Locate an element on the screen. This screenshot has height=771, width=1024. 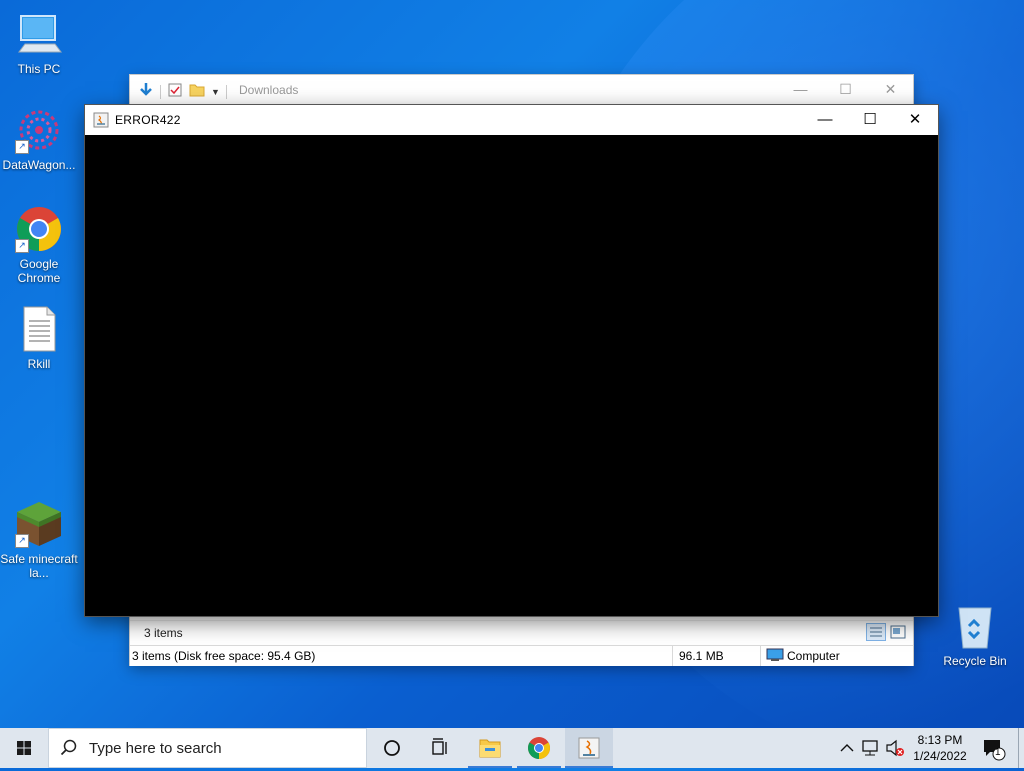
chevron-up-icon is located at coordinates (847, 748).